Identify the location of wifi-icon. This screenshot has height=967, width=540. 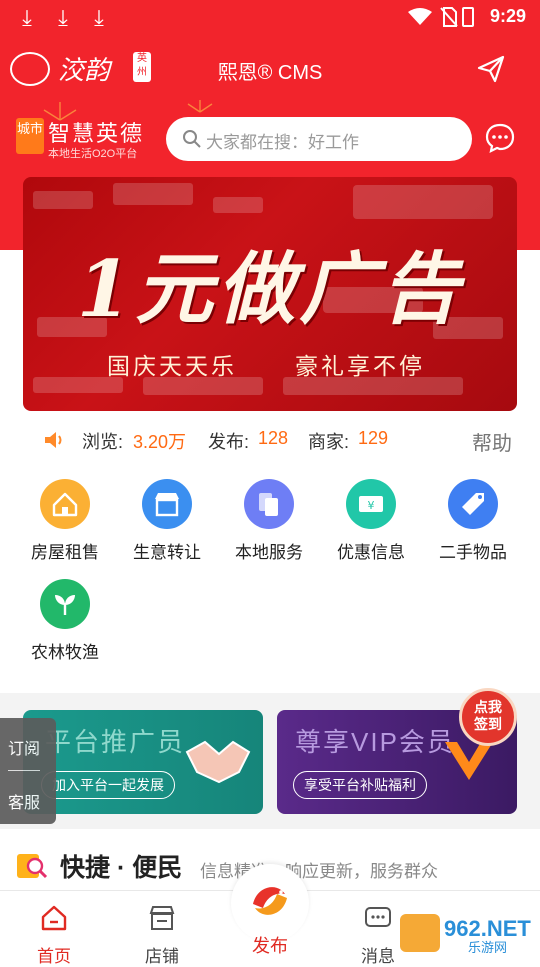
(420, 16).